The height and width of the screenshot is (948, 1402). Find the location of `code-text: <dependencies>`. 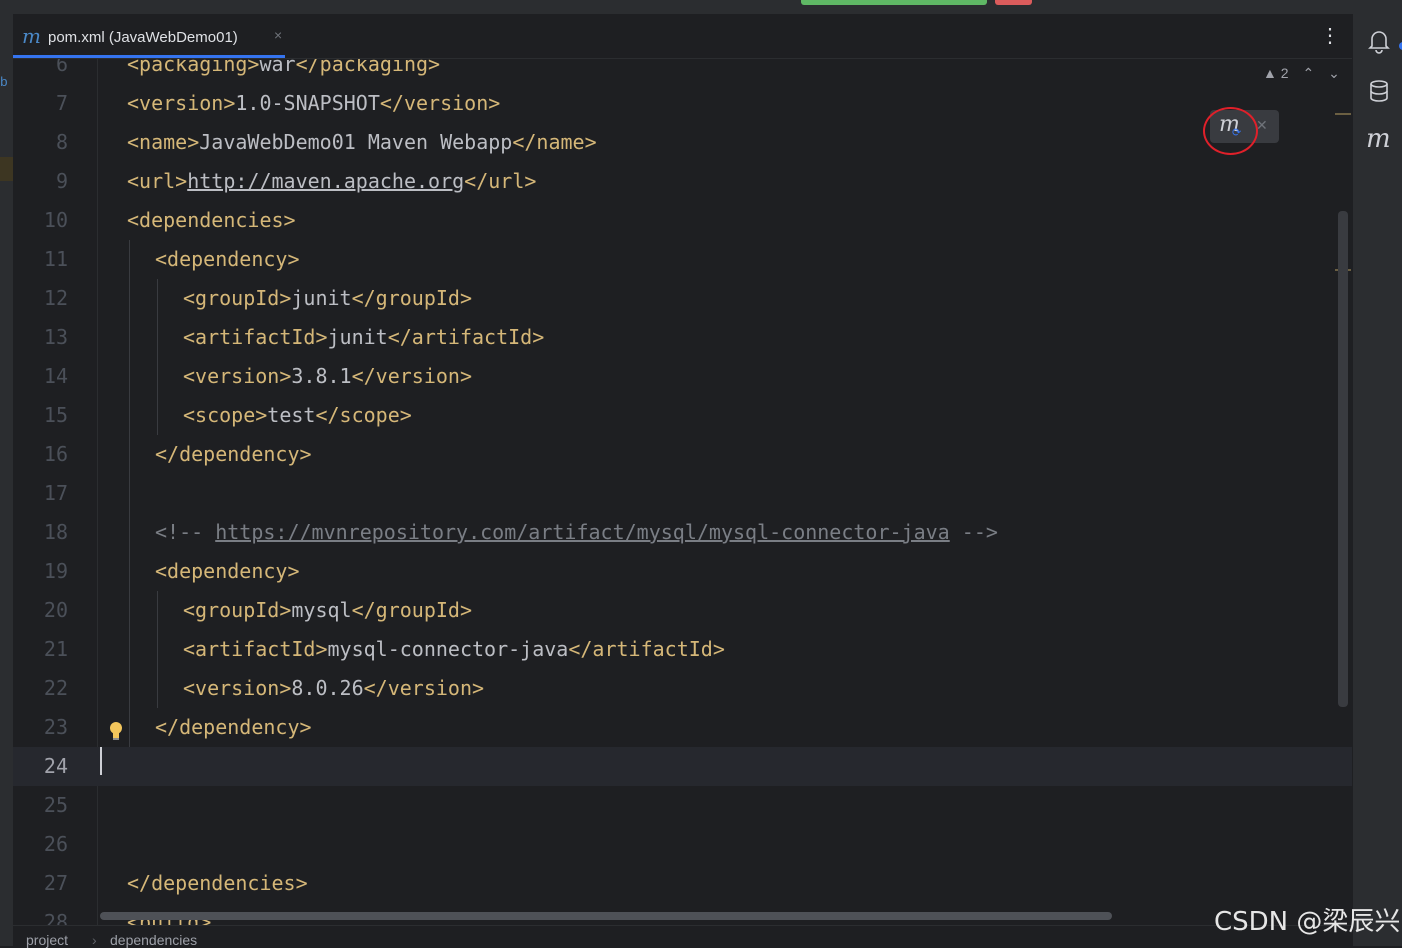

code-text: <dependencies> is located at coordinates (211, 220).